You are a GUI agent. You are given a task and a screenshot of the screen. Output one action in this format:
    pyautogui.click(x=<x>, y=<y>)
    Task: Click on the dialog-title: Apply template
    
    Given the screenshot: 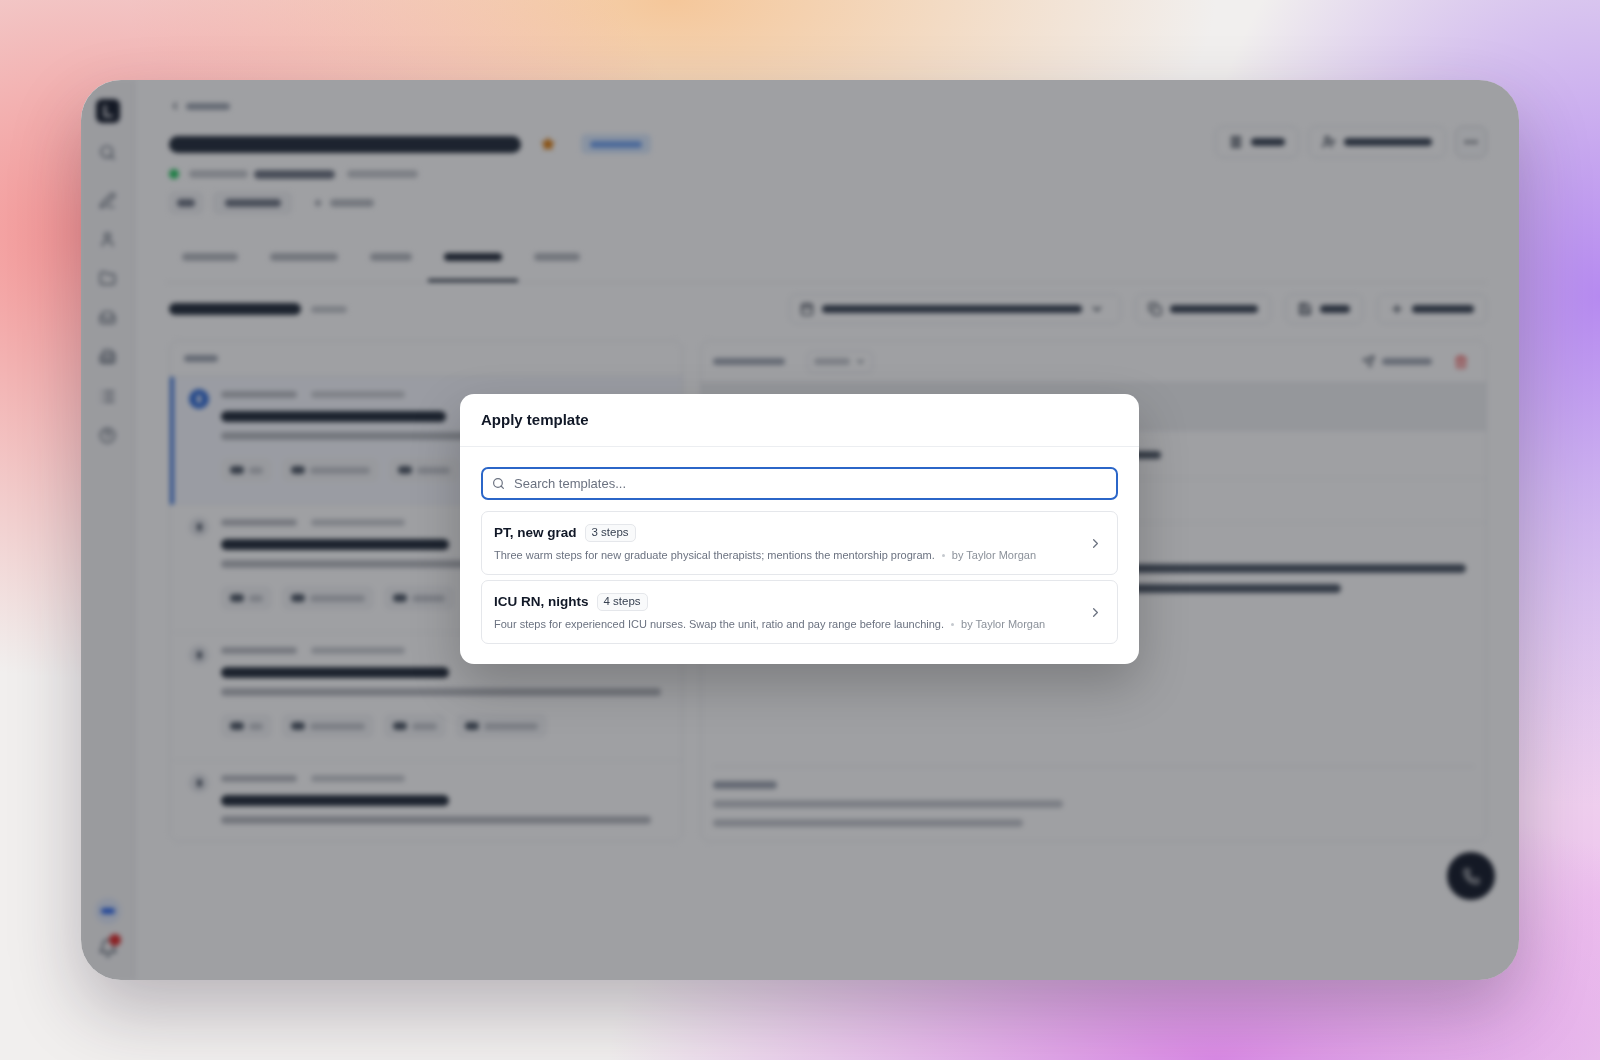 What is the action you would take?
    pyautogui.click(x=535, y=419)
    